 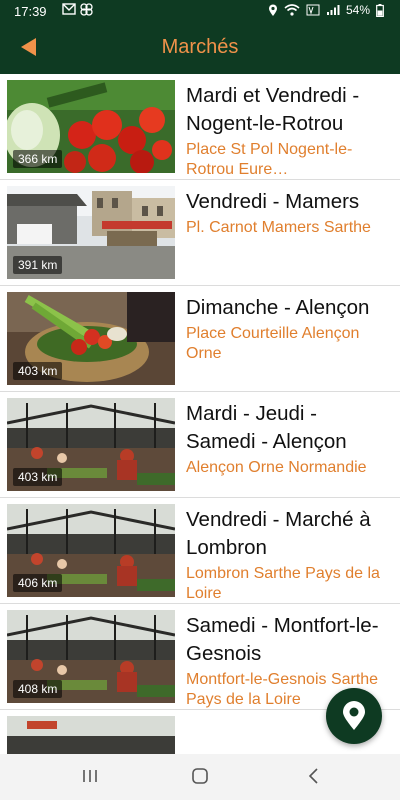 I want to click on market-address: Place Courteille Alençon Orne, so click(x=273, y=343).